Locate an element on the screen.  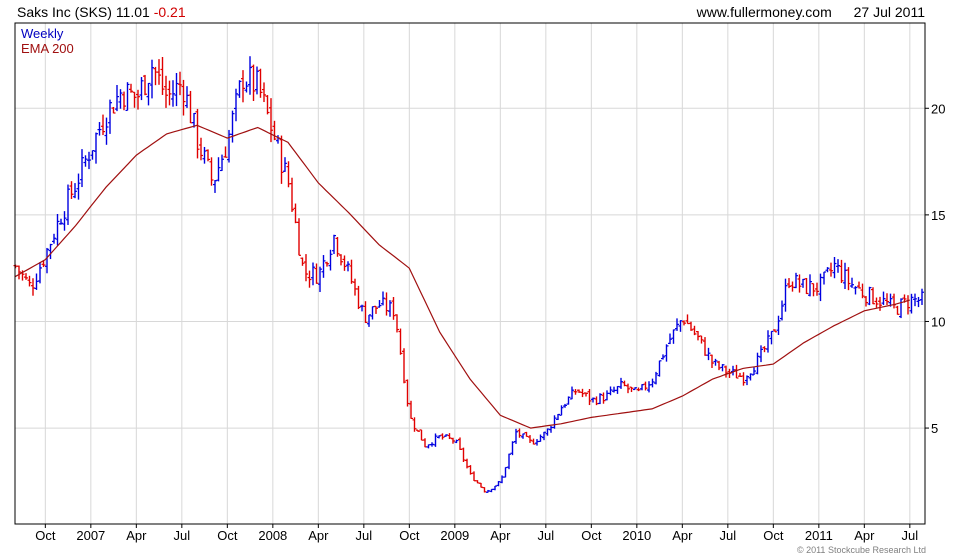
legend-entry: Weekly is located at coordinates (42, 33).